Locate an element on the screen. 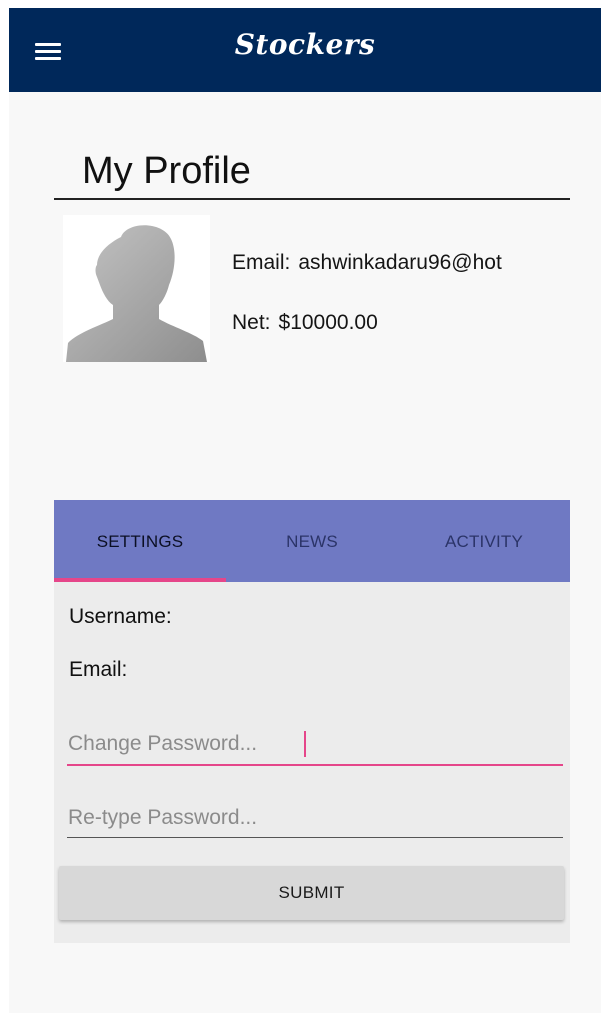 This screenshot has width=603, height=1017. profile-email-value: ashwinkadaru96@hot is located at coordinates (400, 262).